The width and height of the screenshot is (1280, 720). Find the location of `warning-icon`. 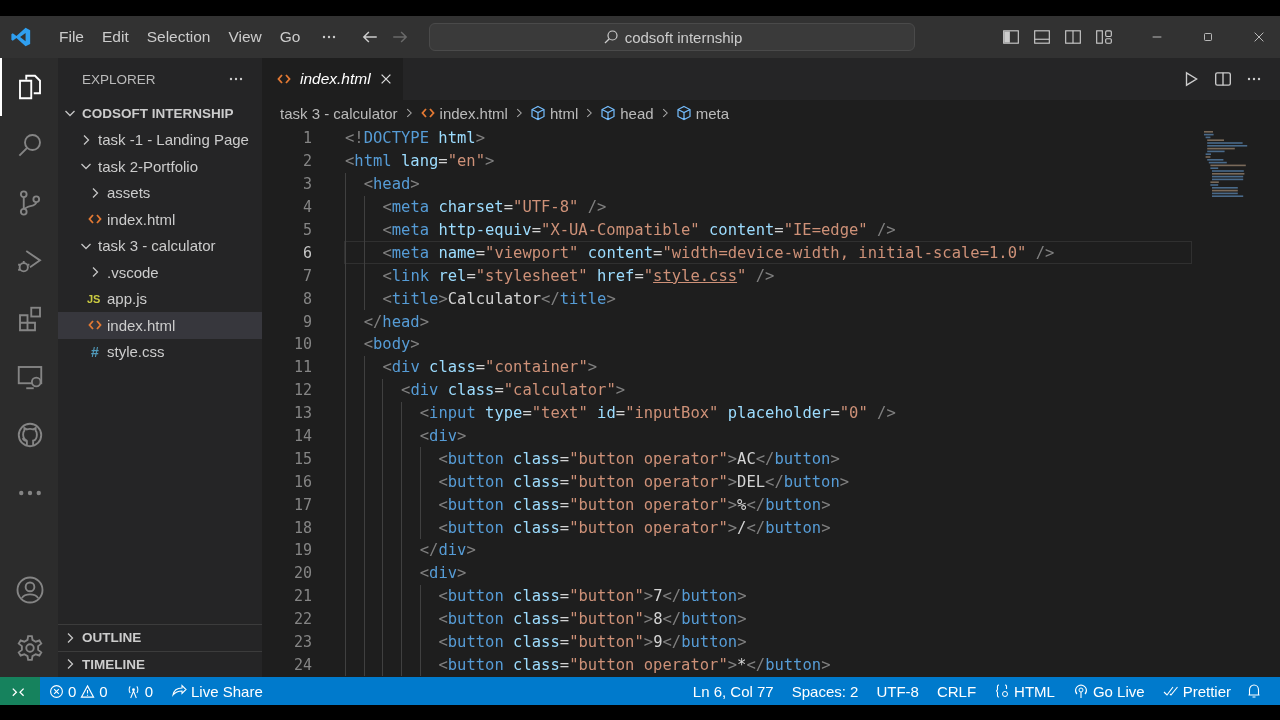

warning-icon is located at coordinates (88, 691).